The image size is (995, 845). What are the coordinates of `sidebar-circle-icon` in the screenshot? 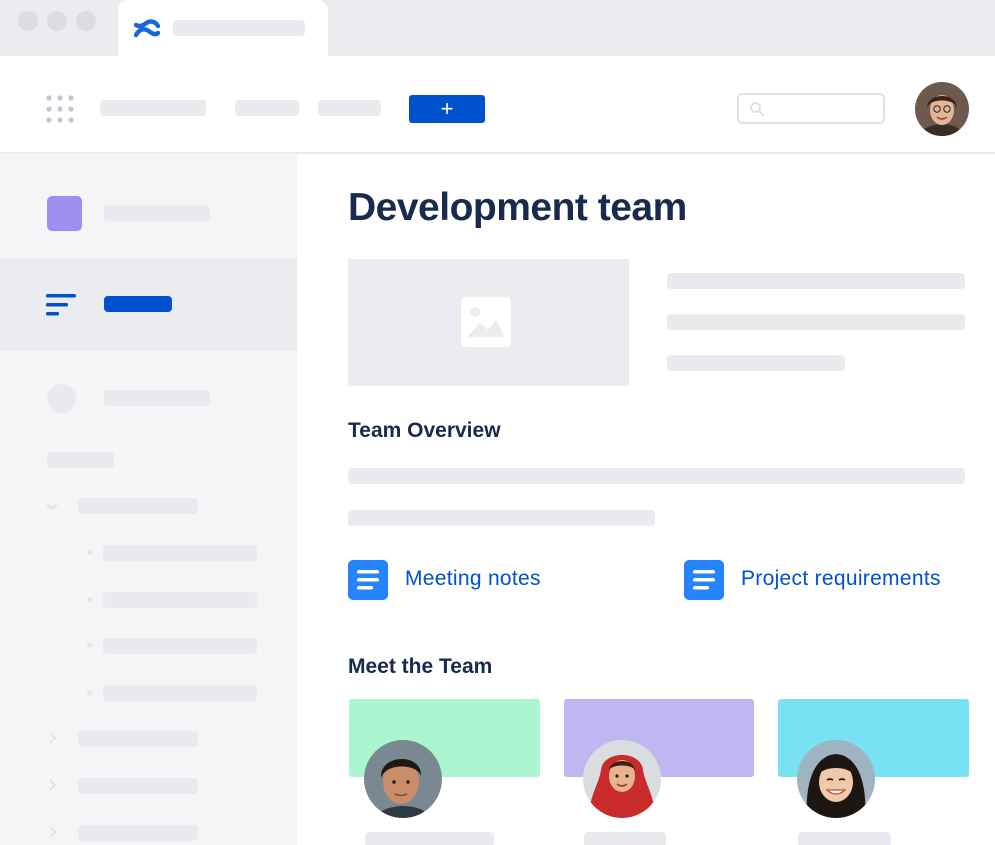 It's located at (61, 398).